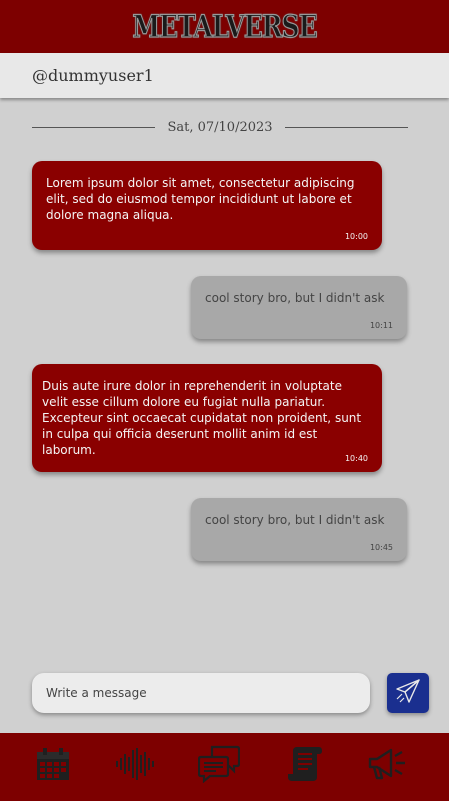  I want to click on send-icon, so click(408, 693).